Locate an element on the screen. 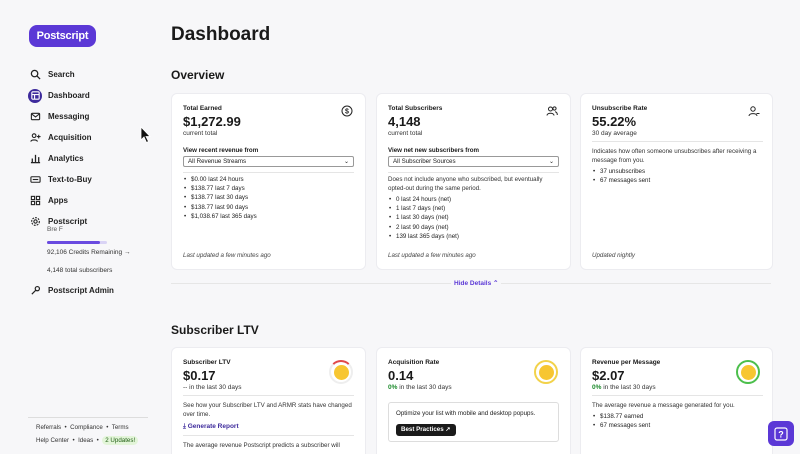 This screenshot has width=800, height=454. list-item: $0.00 last 24 hours is located at coordinates (220, 179).